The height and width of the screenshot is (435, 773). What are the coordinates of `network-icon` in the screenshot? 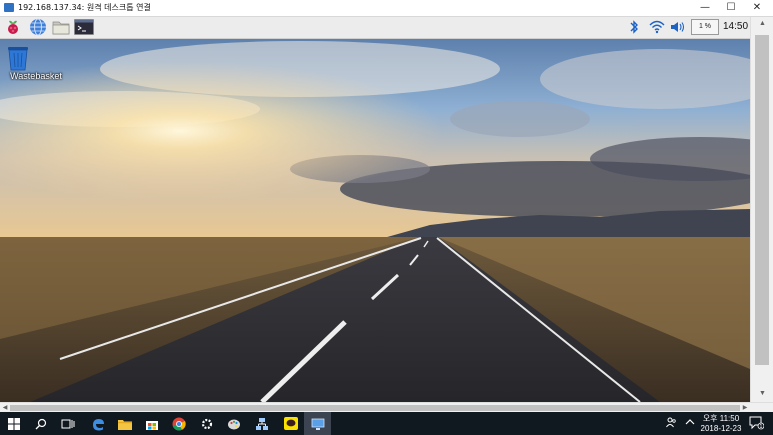 It's located at (261, 423).